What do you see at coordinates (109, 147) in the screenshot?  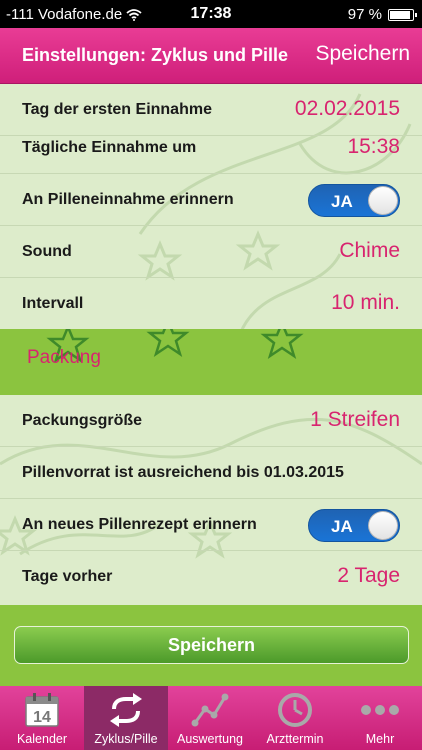 I see `daily-time-label: Tägliche Einnahme um` at bounding box center [109, 147].